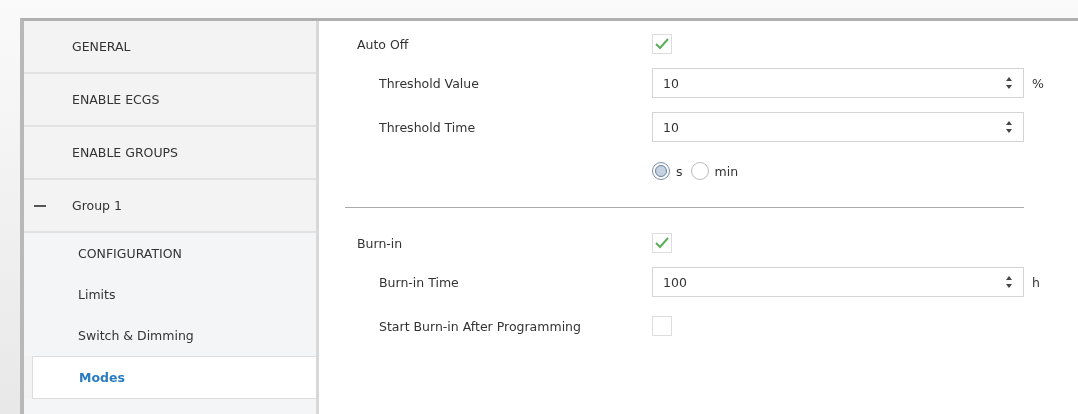 The image size is (1078, 414). What do you see at coordinates (383, 44) in the screenshot?
I see `field-label: Auto Off` at bounding box center [383, 44].